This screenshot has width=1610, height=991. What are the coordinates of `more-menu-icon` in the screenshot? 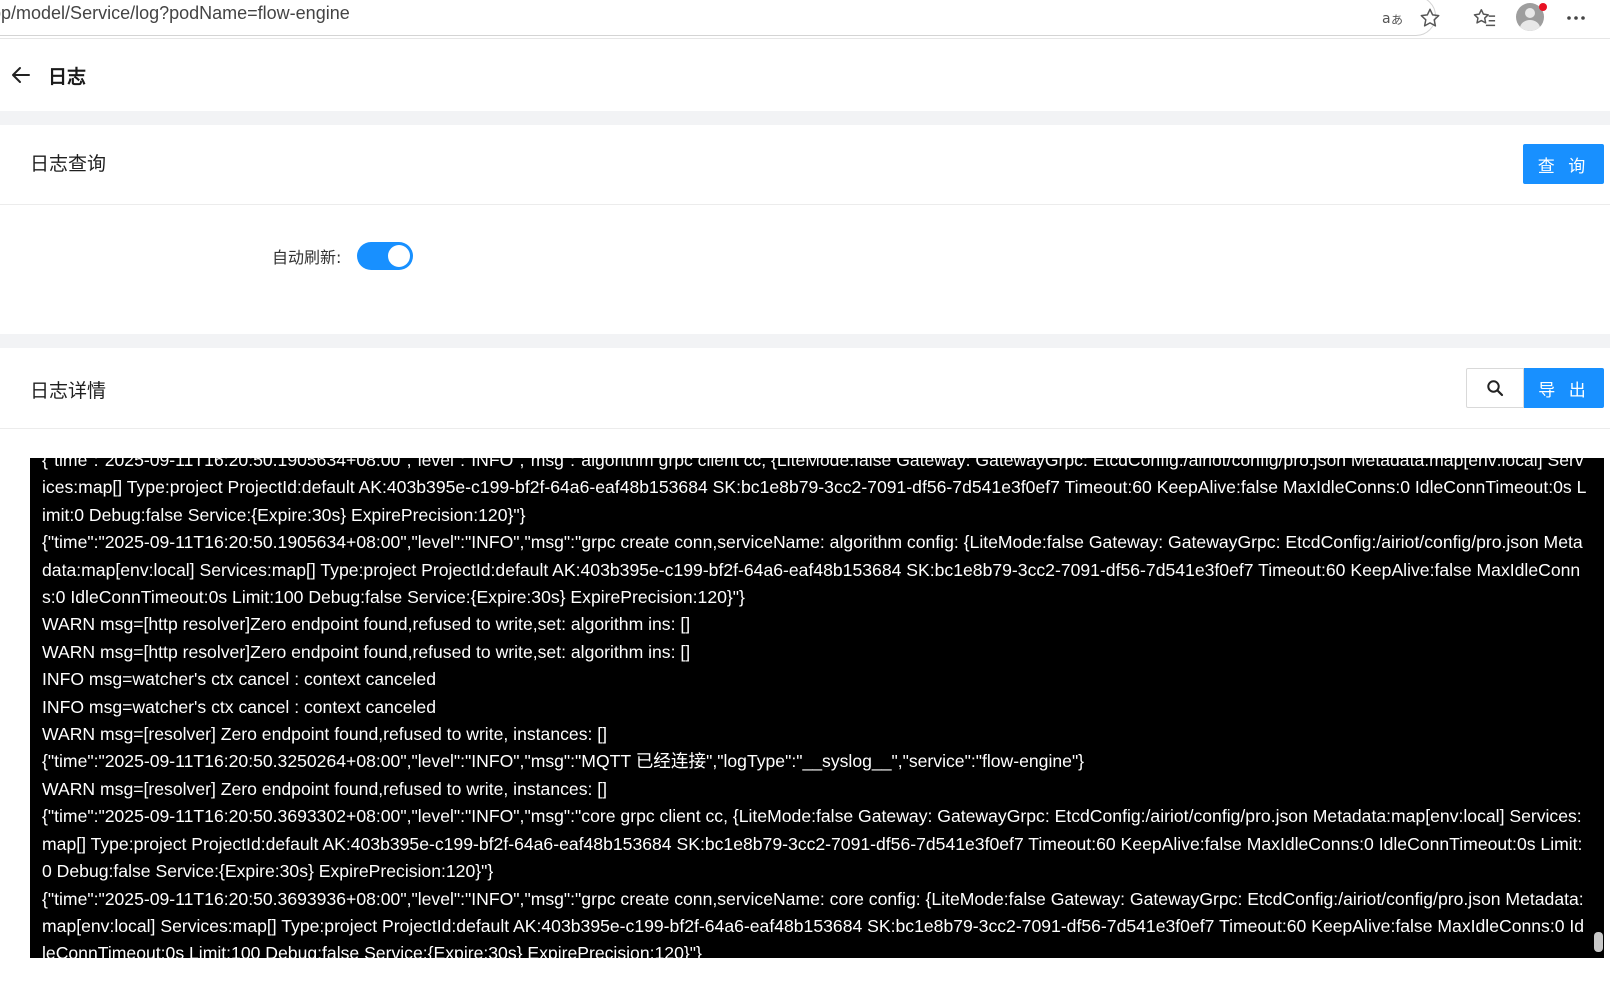 It's located at (1576, 18).